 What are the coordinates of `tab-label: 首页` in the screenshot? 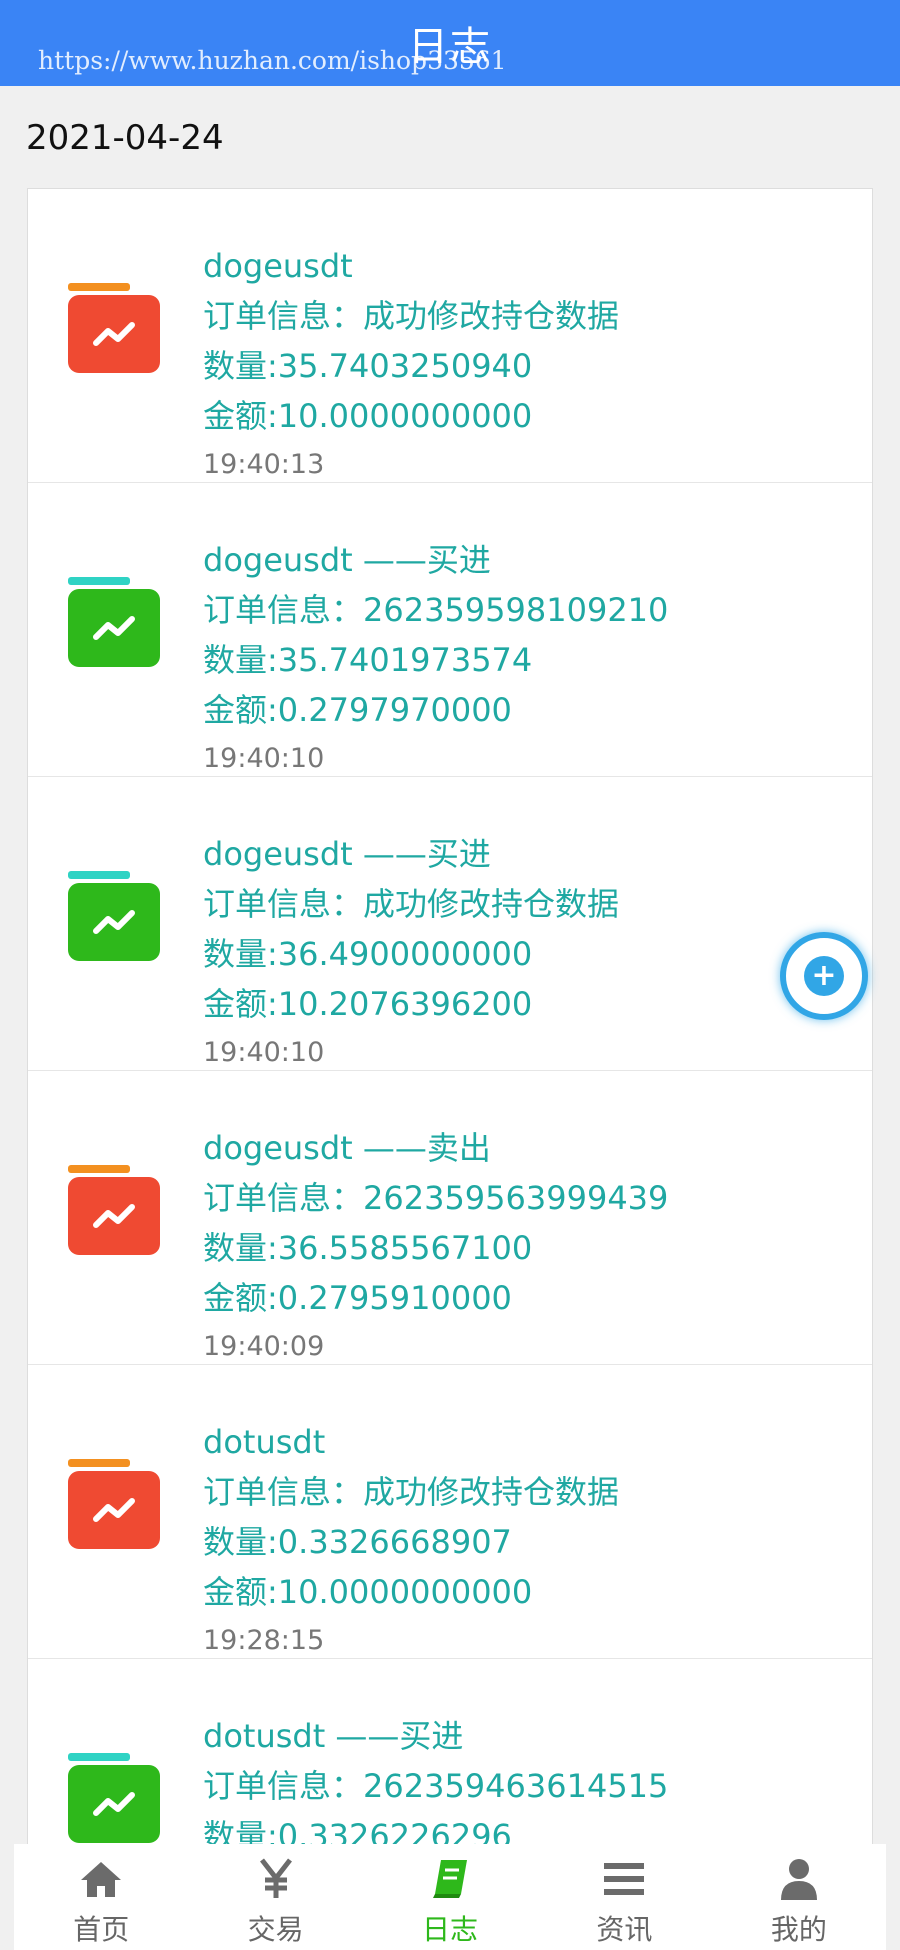 It's located at (101, 1929).